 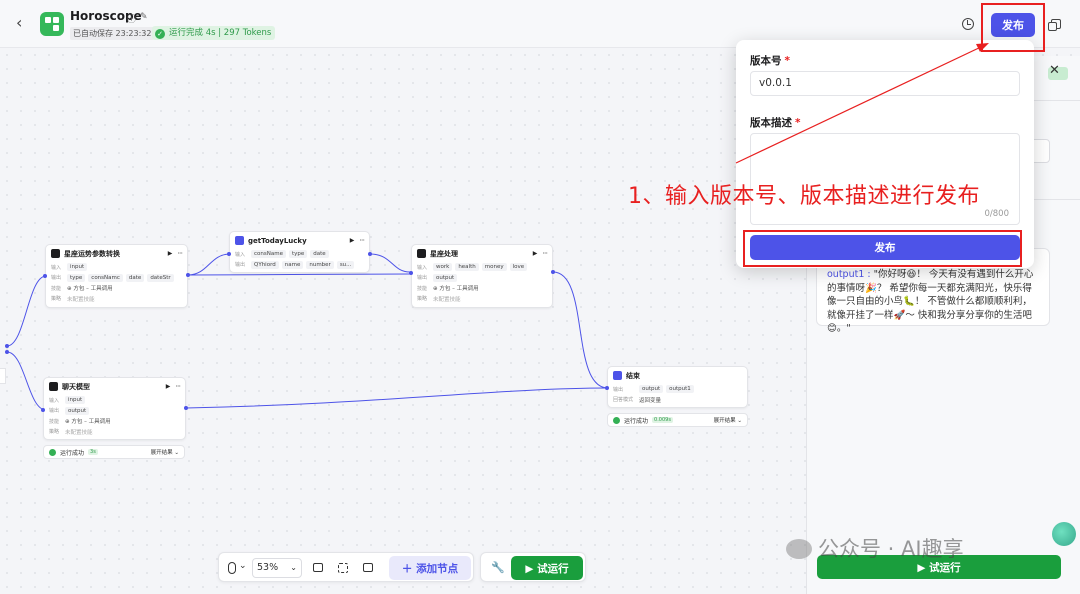 What do you see at coordinates (343, 568) in the screenshot?
I see `layout-icon` at bounding box center [343, 568].